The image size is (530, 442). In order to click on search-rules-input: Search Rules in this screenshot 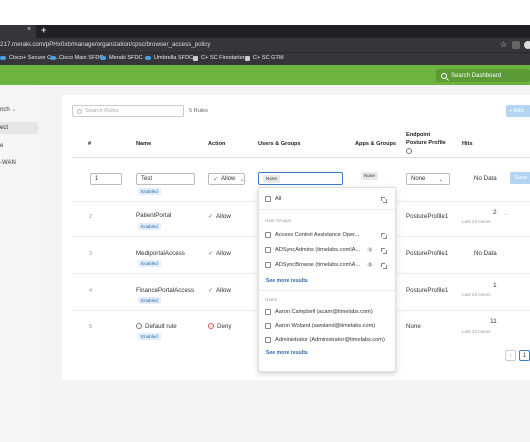, I will do `click(128, 111)`.